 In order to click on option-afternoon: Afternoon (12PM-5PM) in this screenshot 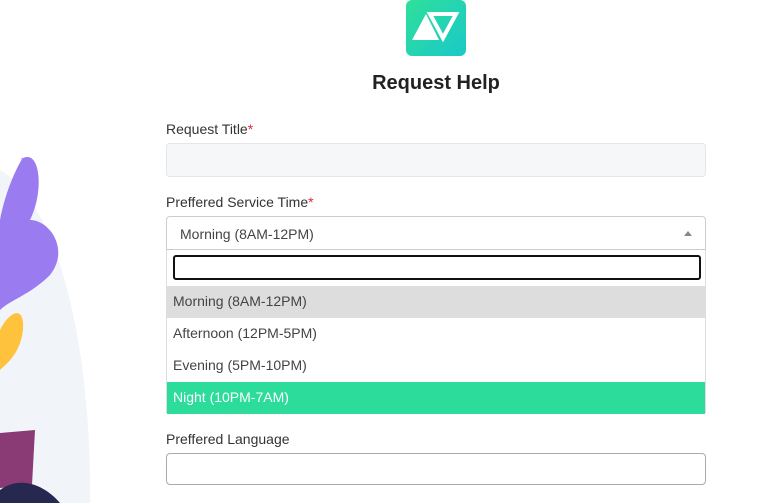, I will do `click(436, 334)`.